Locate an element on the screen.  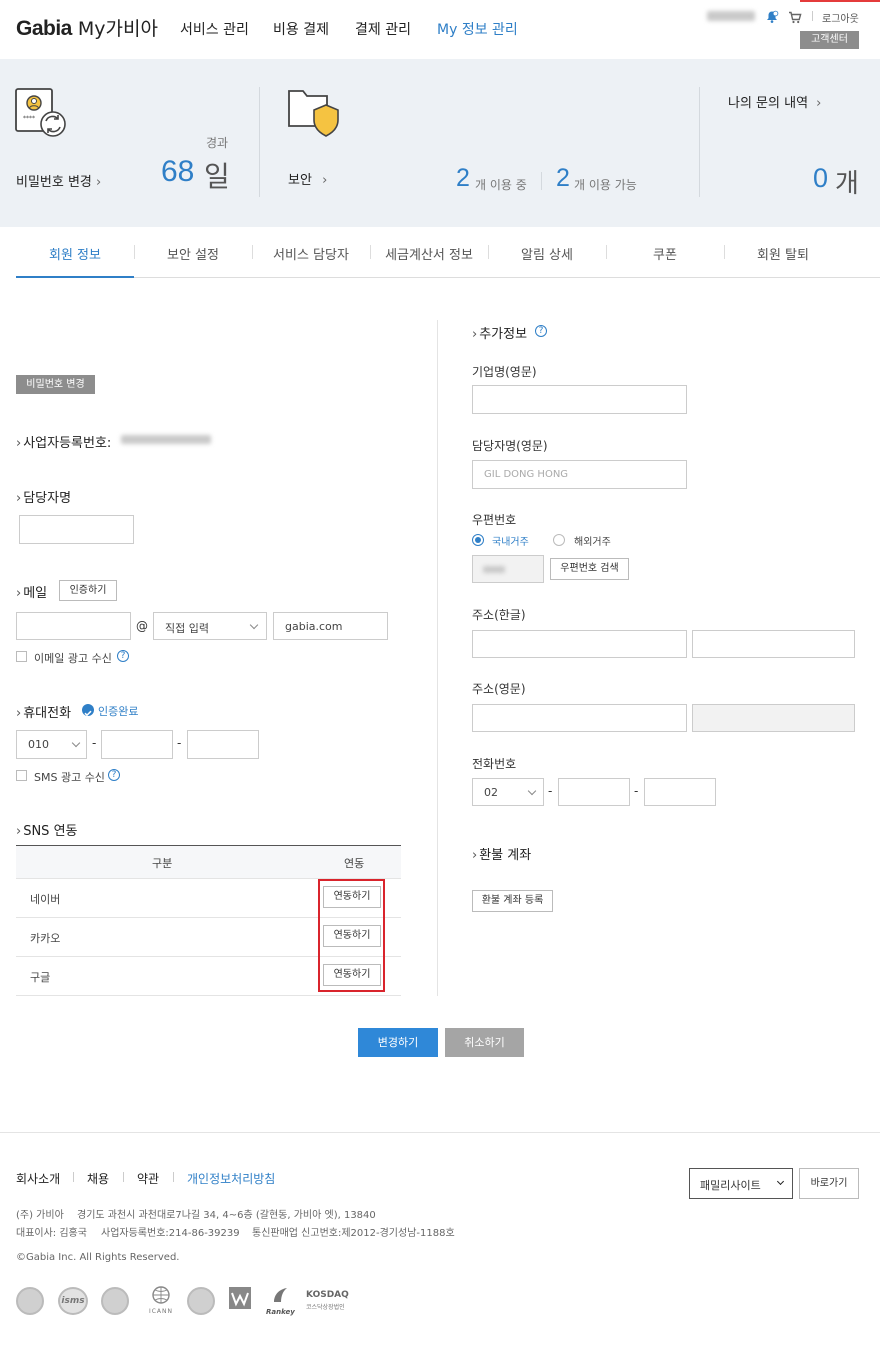
highlight-box is located at coordinates (351, 935).